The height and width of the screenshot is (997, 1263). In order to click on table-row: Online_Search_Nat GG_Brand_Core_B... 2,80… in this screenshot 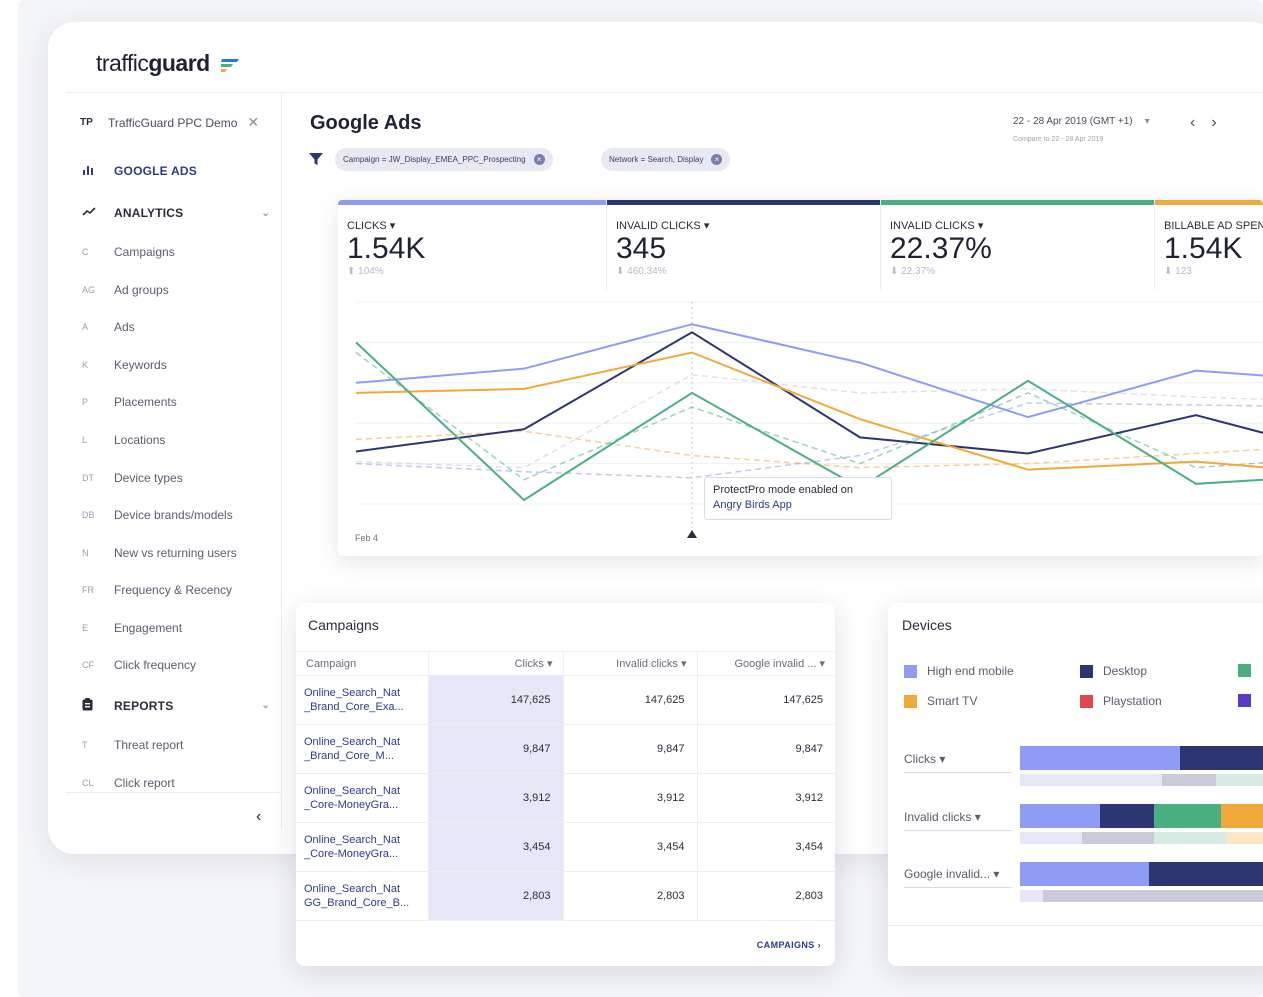, I will do `click(565, 896)`.